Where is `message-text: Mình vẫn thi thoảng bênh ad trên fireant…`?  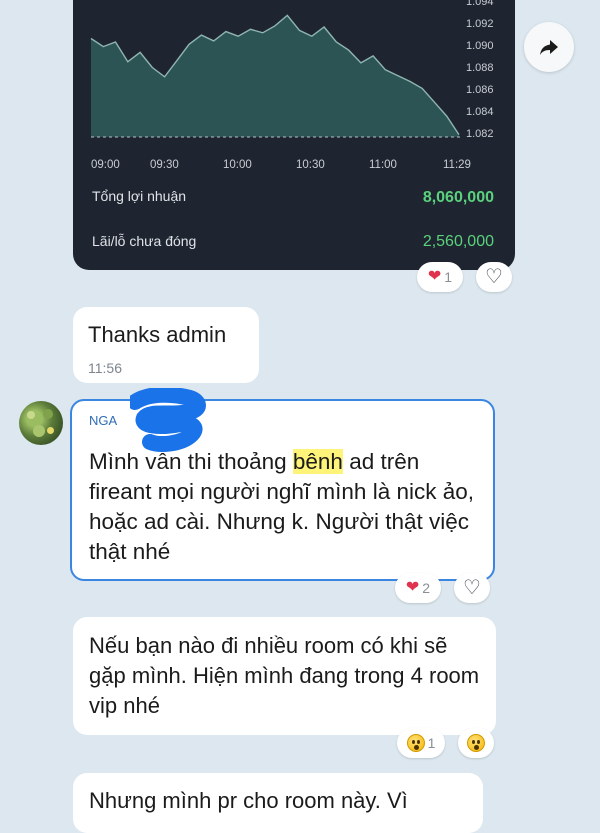 message-text: Mình vẫn thi thoảng bênh ad trên fireant… is located at coordinates (282, 506).